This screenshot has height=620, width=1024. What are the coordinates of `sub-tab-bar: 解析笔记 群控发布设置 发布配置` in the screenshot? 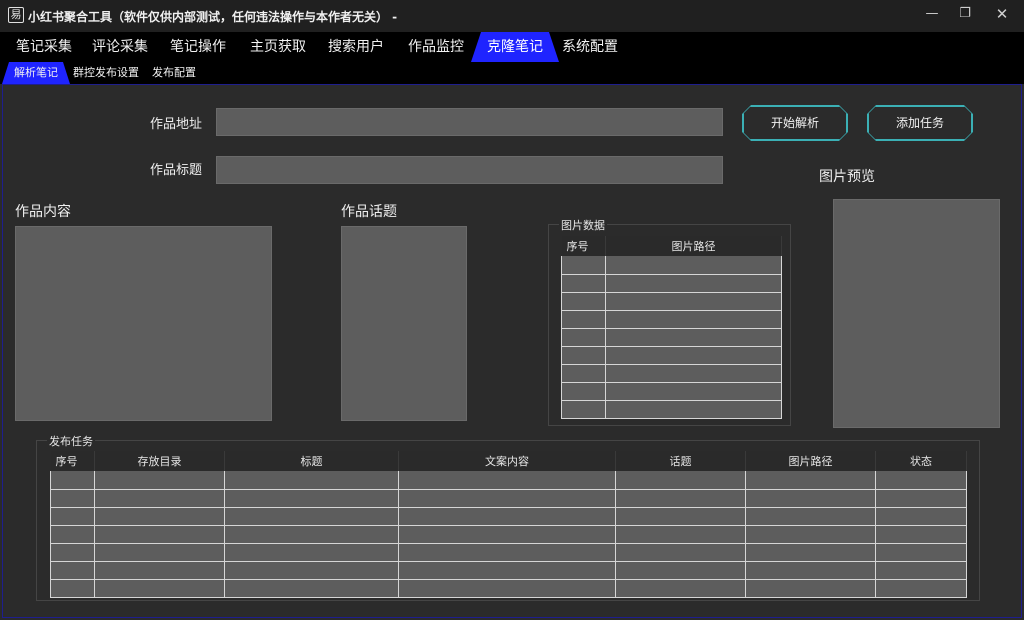 It's located at (512, 73).